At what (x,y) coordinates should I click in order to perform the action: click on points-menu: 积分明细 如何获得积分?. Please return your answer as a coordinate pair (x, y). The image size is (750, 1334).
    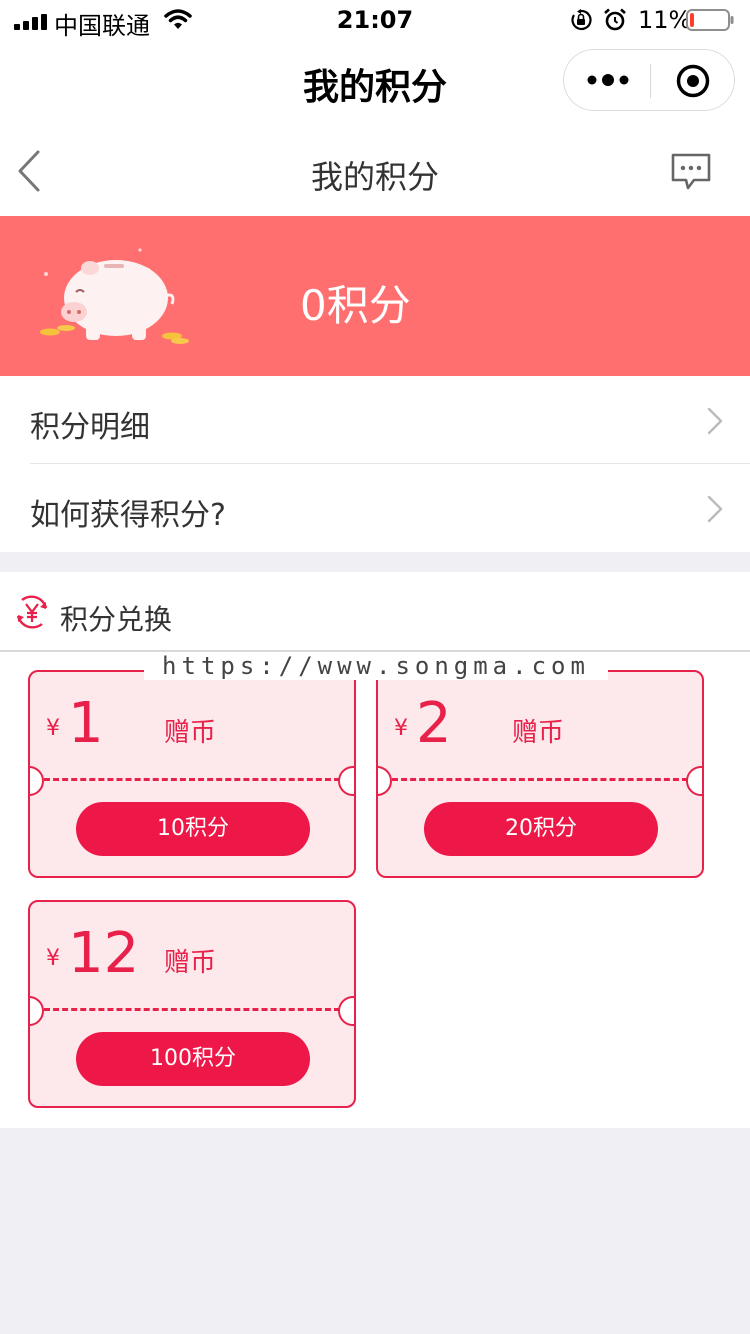
    Looking at the image, I should click on (375, 464).